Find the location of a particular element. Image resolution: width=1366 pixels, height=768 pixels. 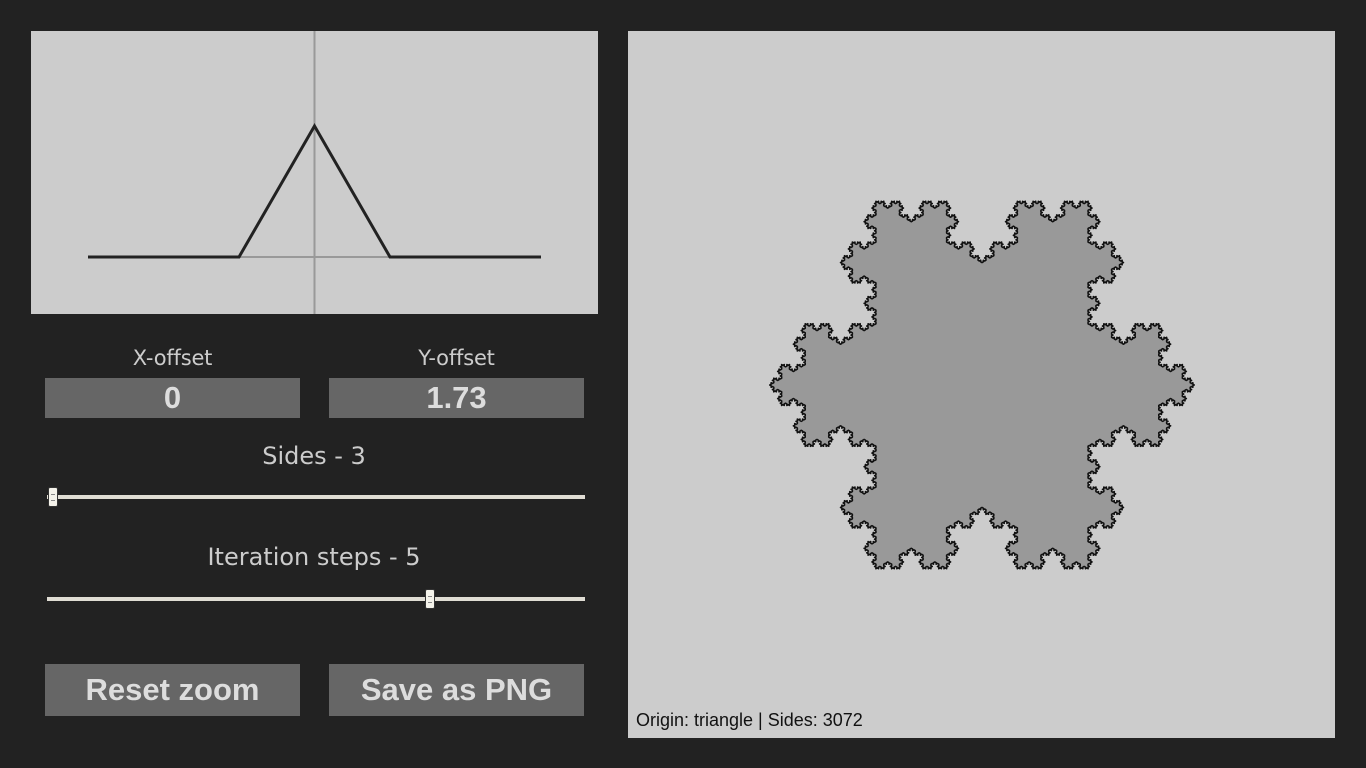

save-png-button: Save as PNG is located at coordinates (456, 690).